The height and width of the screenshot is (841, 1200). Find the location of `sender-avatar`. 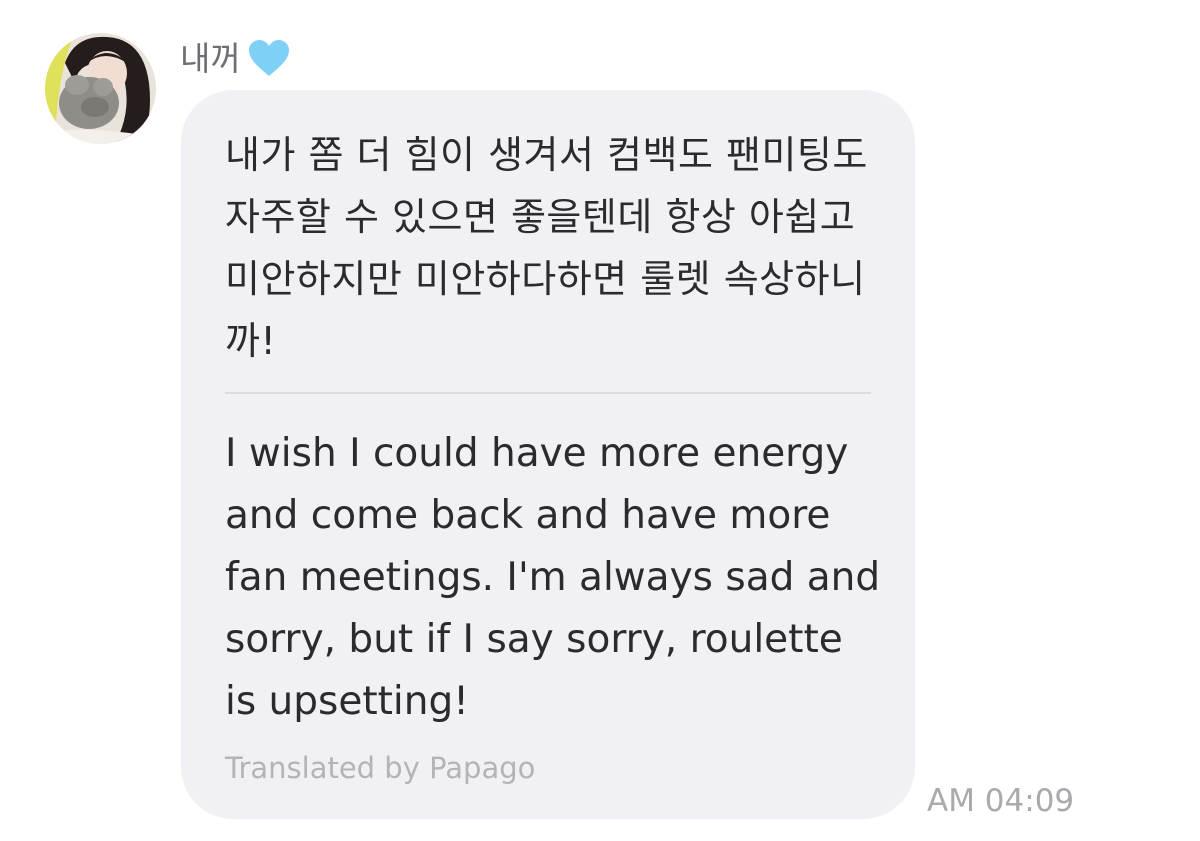

sender-avatar is located at coordinates (100, 88).